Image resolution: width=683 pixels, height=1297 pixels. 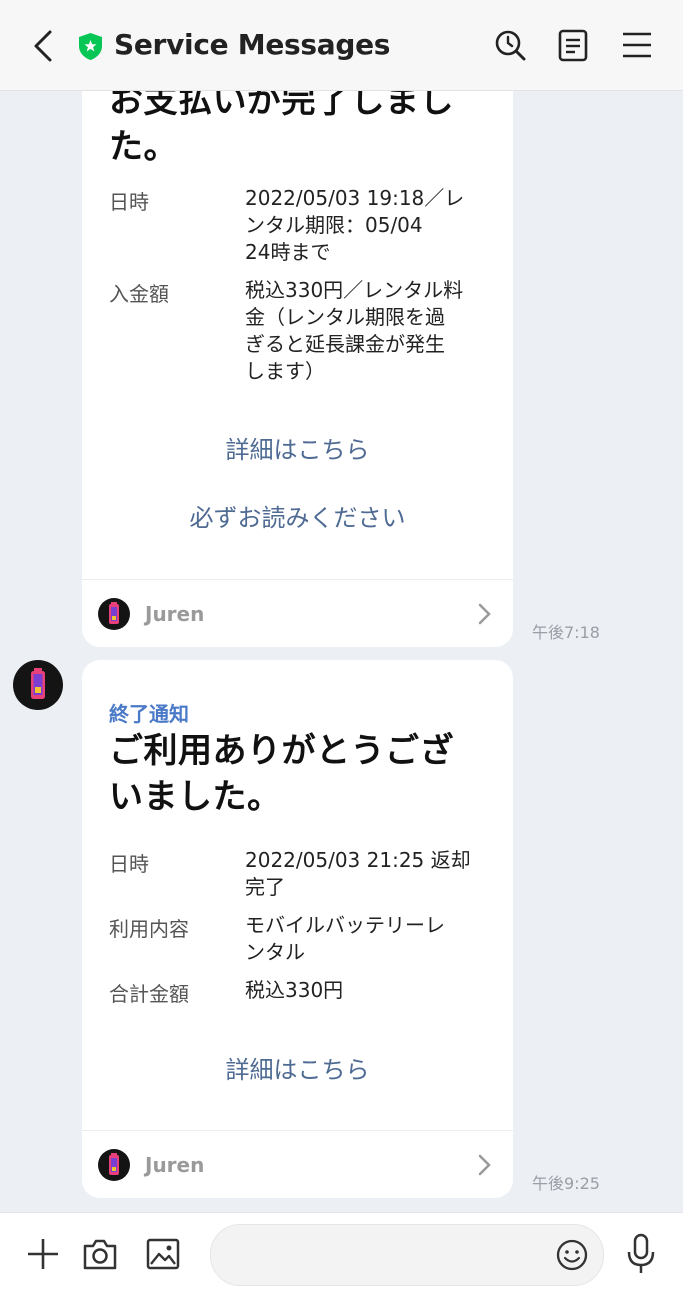 What do you see at coordinates (345, 317) in the screenshot?
I see `value-line: 金（レンタル期限を過` at bounding box center [345, 317].